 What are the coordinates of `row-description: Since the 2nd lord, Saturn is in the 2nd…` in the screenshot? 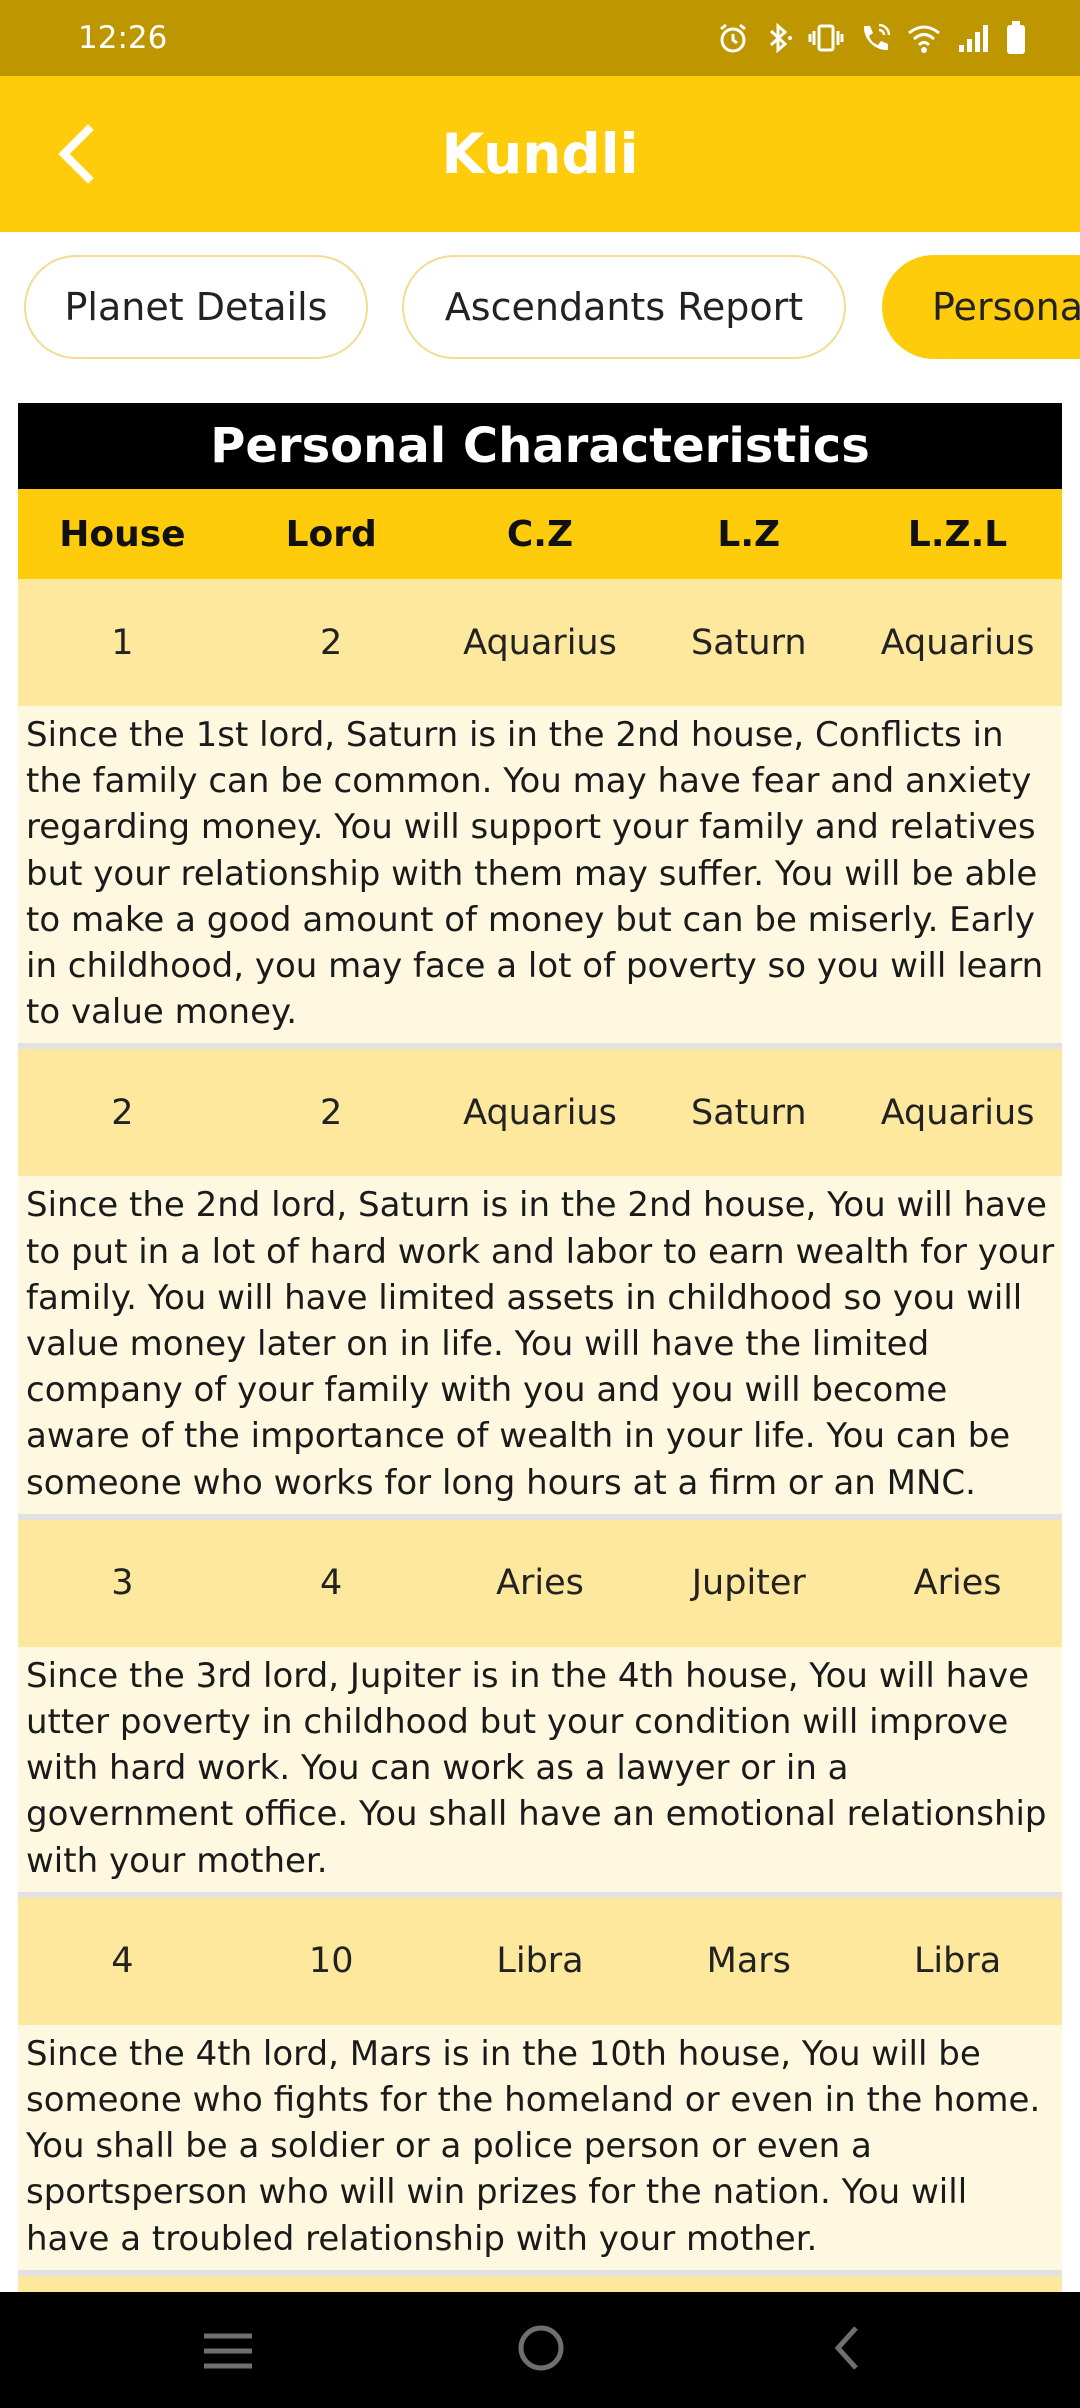 It's located at (540, 1345).